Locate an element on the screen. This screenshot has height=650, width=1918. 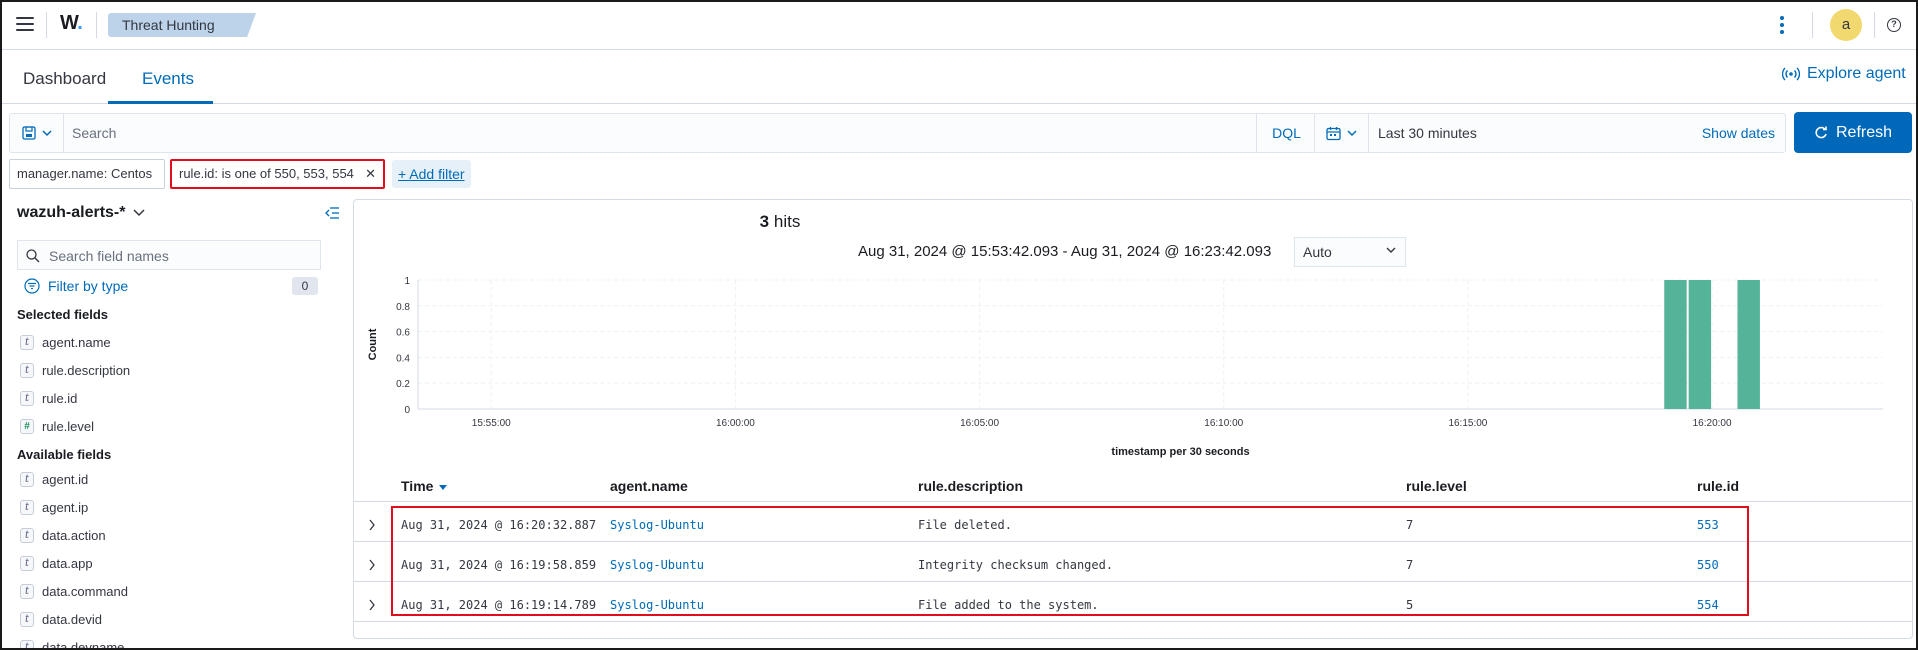
column-header-rule-id: rule.id is located at coordinates (1718, 486).